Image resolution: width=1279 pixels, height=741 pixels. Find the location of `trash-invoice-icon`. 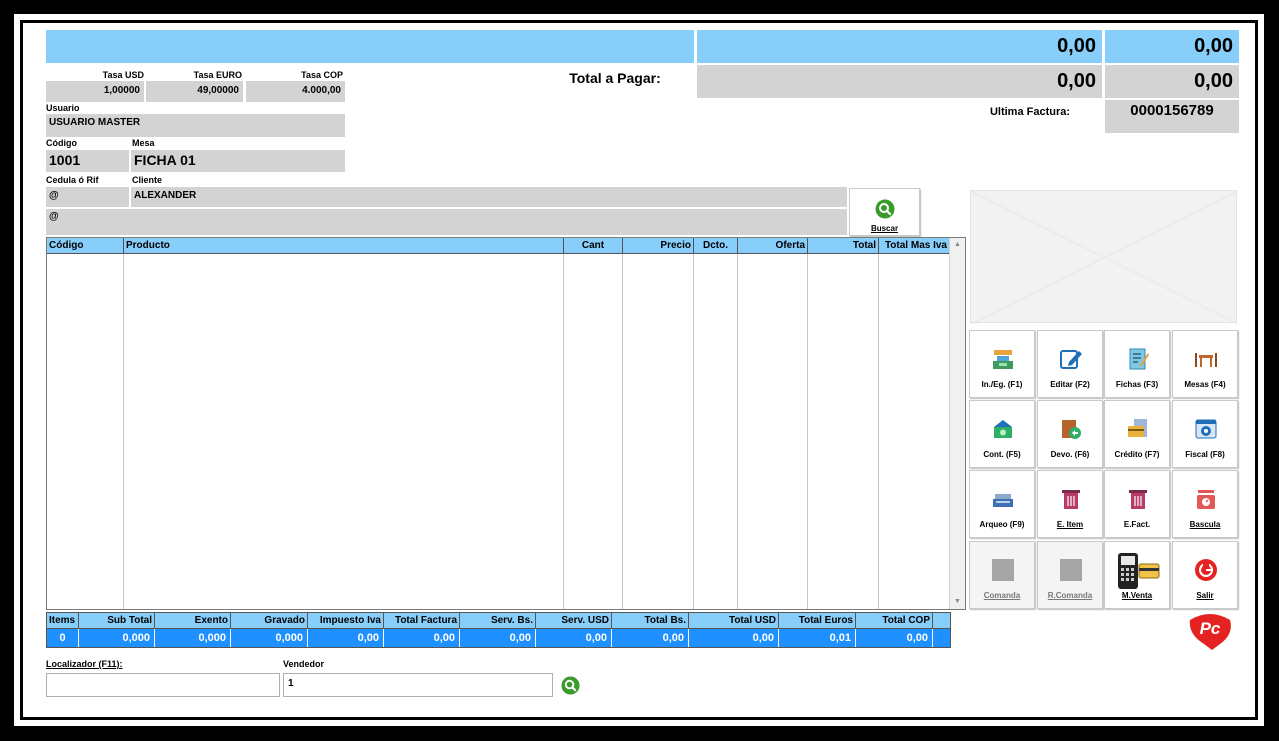

trash-invoice-icon is located at coordinates (1138, 499).